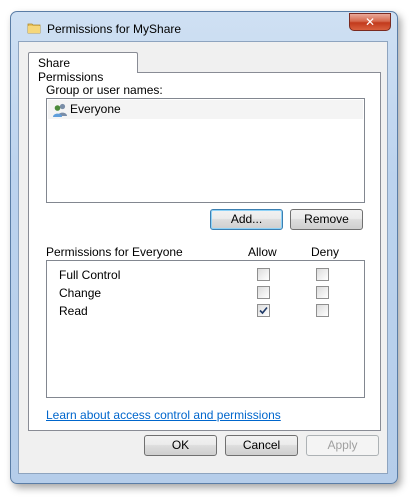 The image size is (419, 497). What do you see at coordinates (104, 90) in the screenshot?
I see `group-users-label: Group or user names:` at bounding box center [104, 90].